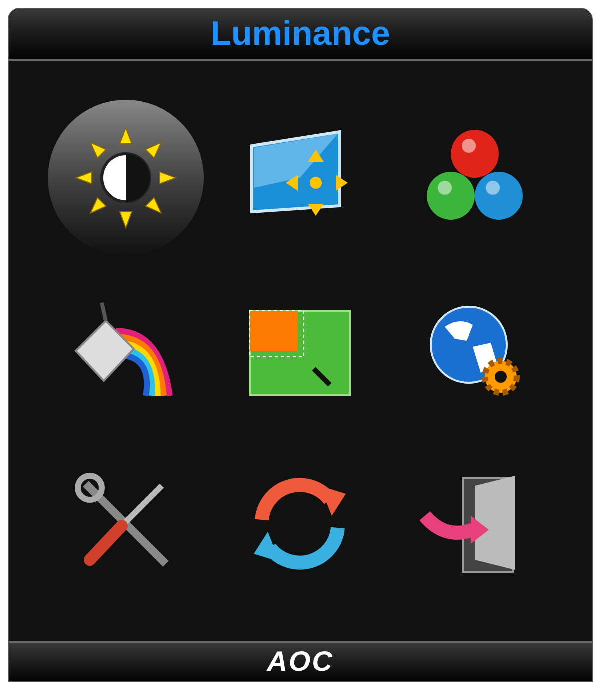 This screenshot has width=601, height=682. Describe the element at coordinates (300, 34) in the screenshot. I see `menu-title: Luminance` at that location.